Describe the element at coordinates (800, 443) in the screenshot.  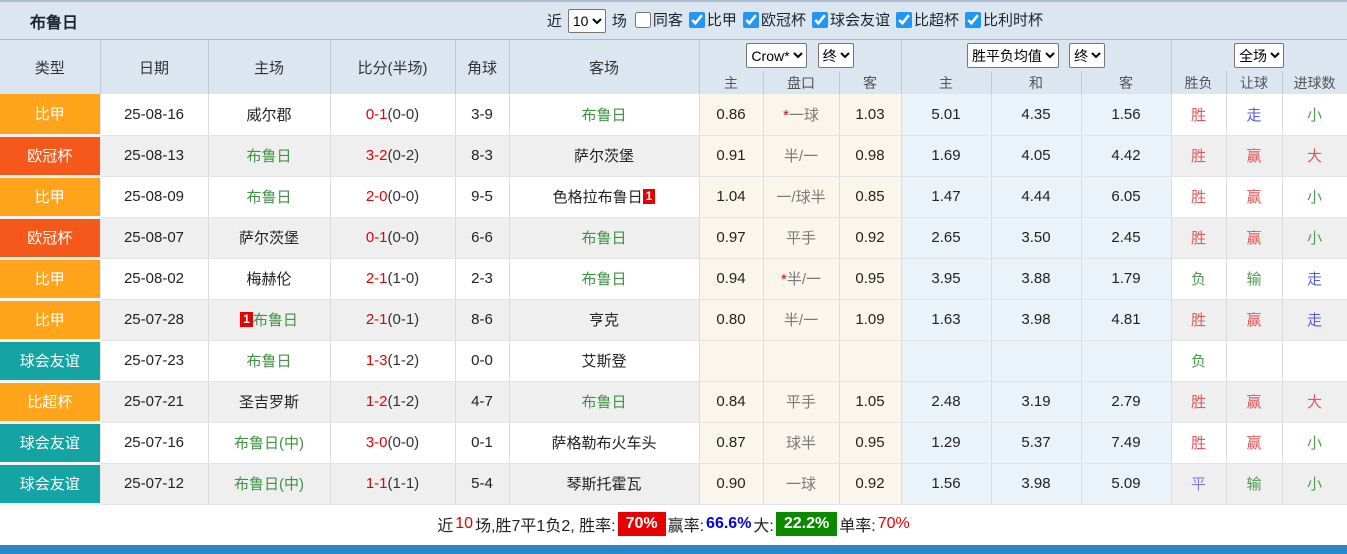
I see `handicap-text: 球半` at that location.